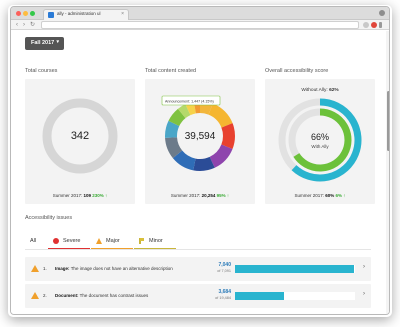  What do you see at coordinates (320, 146) in the screenshot?
I see `with-ally-label: With Ally` at bounding box center [320, 146].